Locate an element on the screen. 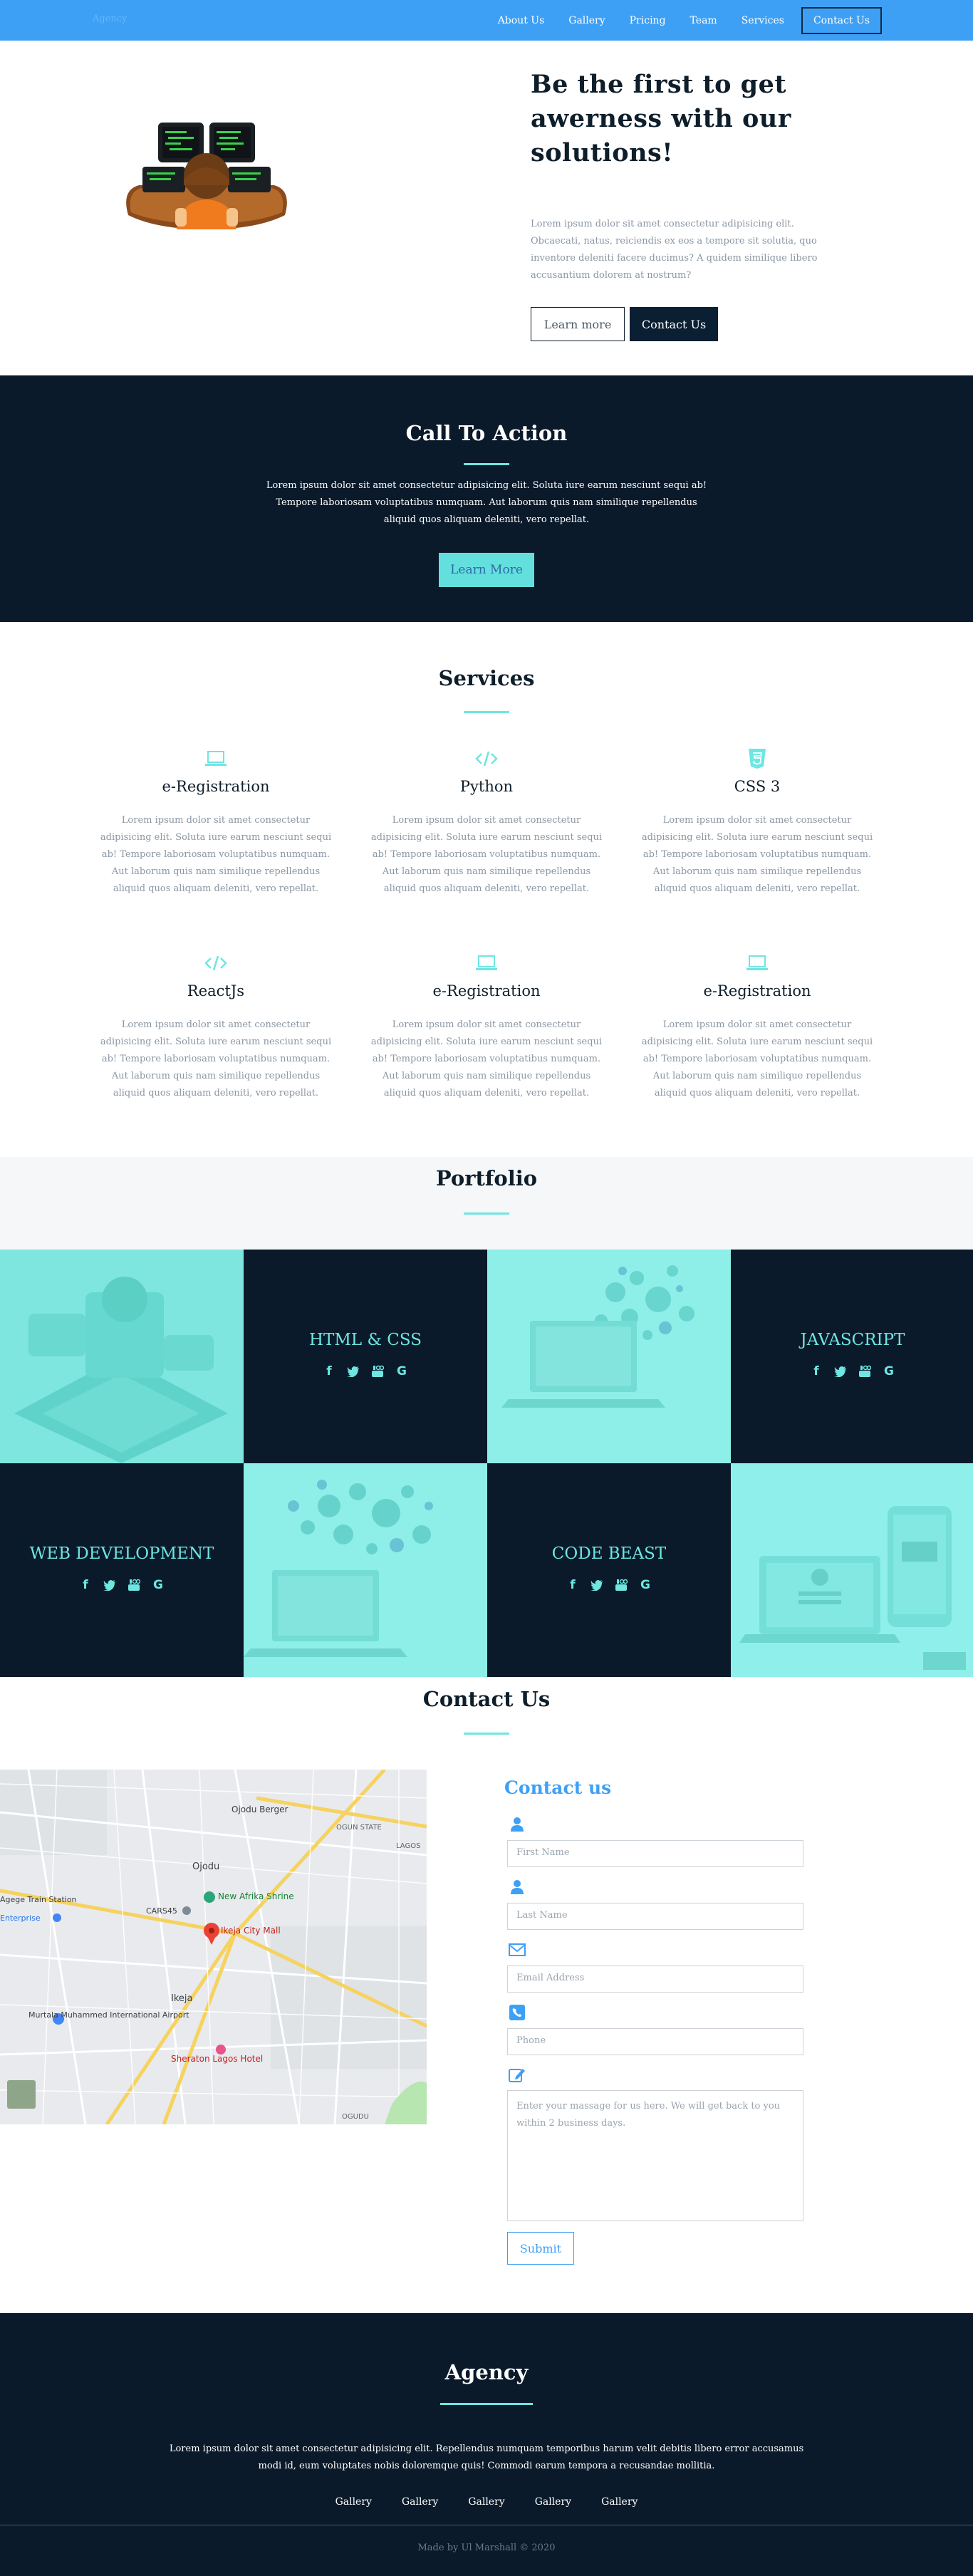 The image size is (973, 2576). map-label: Ojodu Berger is located at coordinates (259, 1809).